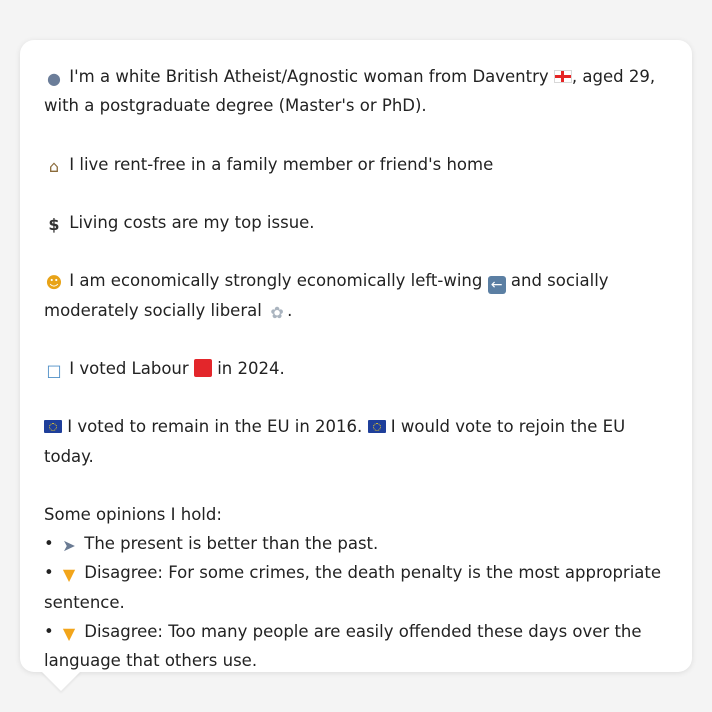  Describe the element at coordinates (54, 370) in the screenshot. I see `ballot-box-icon: □` at that location.